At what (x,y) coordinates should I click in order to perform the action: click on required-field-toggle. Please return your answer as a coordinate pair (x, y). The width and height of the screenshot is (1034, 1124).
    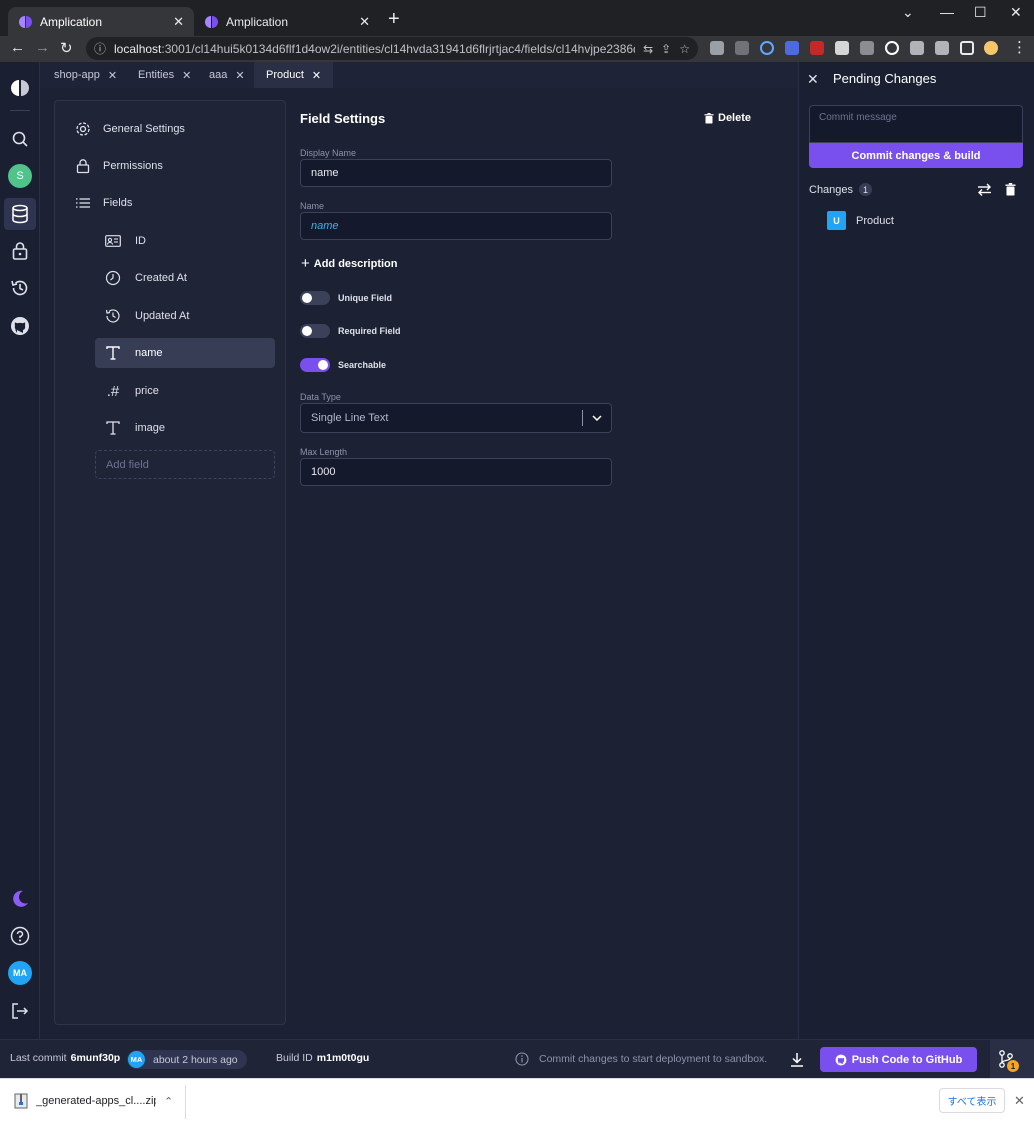
    Looking at the image, I should click on (315, 331).